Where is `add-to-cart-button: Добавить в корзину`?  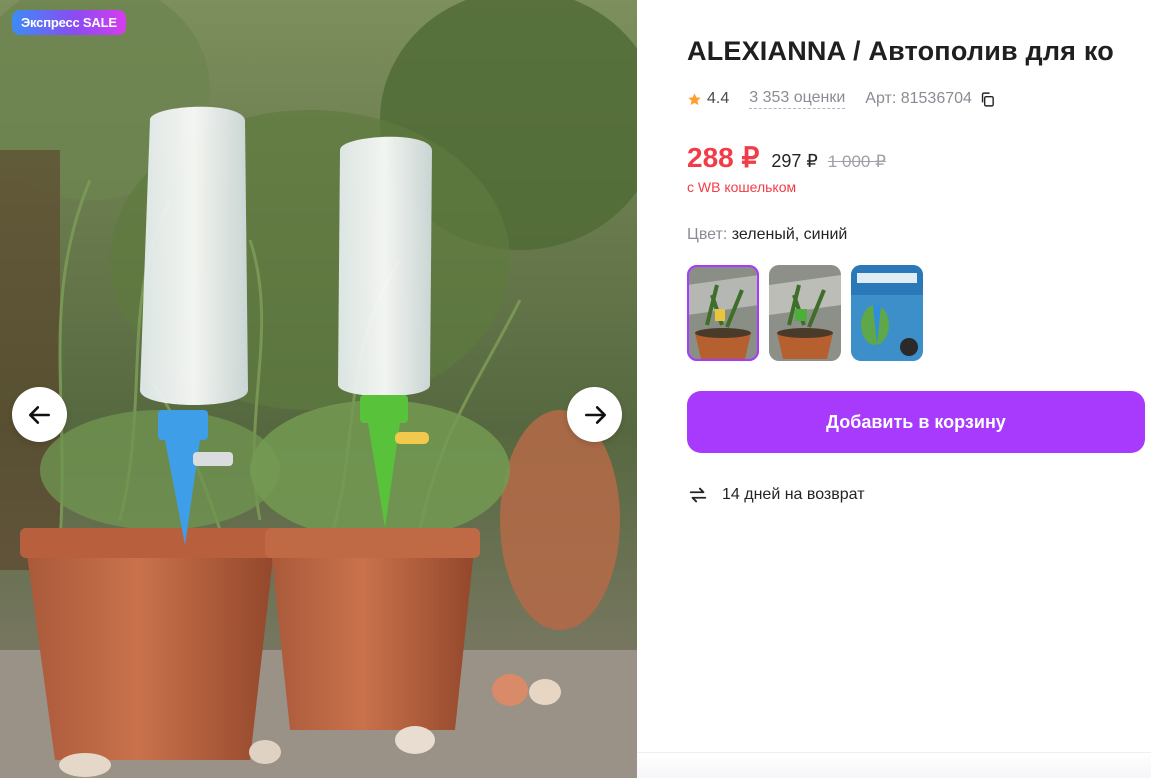
add-to-cart-button: Добавить в корзину is located at coordinates (916, 422).